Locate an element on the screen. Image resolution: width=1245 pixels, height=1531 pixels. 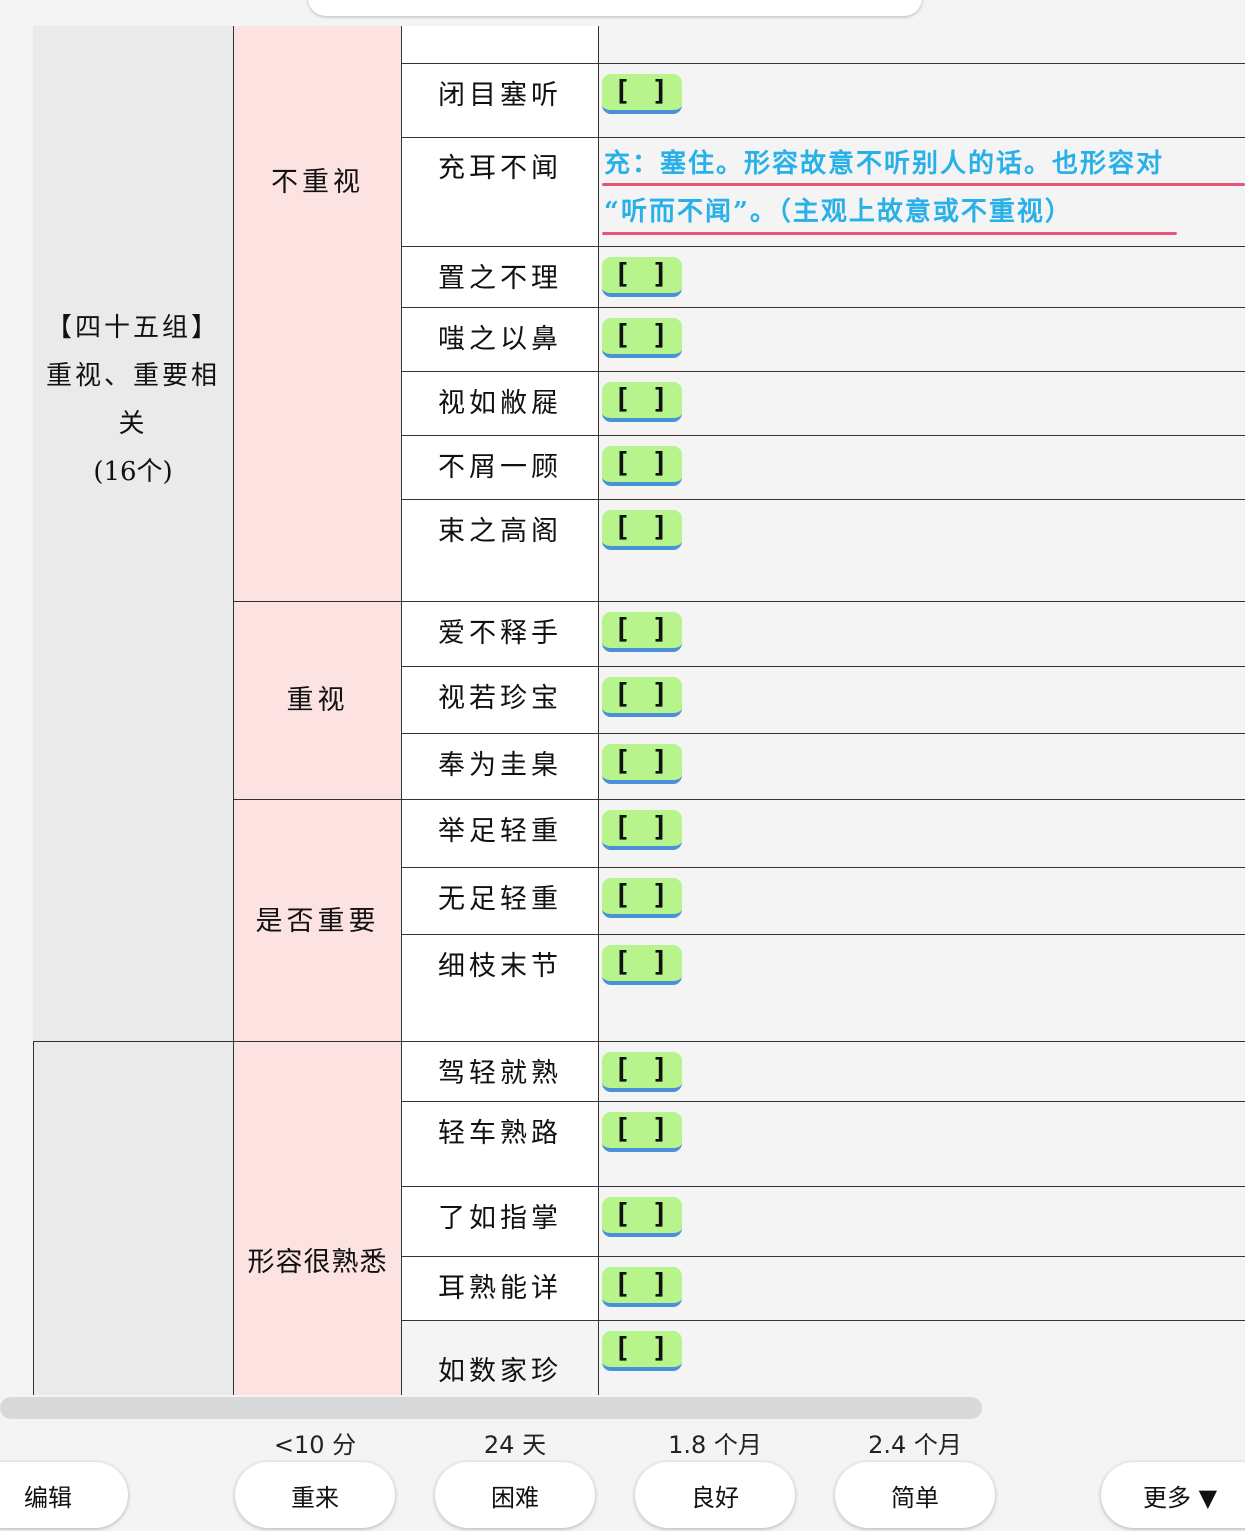
word-fengwei: 奉为圭臬 is located at coordinates (500, 765).